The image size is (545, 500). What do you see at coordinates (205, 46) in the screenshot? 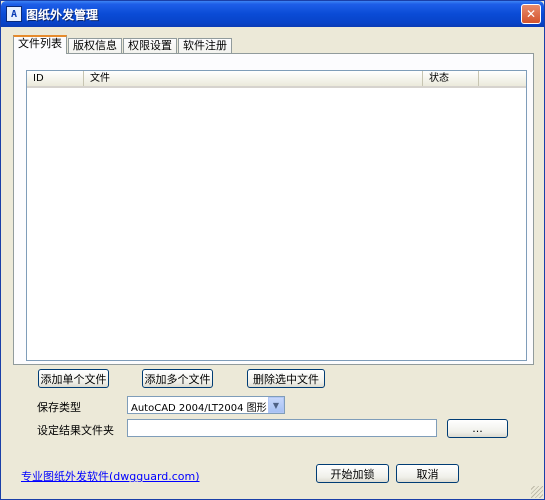
I see `tab-software-registration: 软件注册` at bounding box center [205, 46].